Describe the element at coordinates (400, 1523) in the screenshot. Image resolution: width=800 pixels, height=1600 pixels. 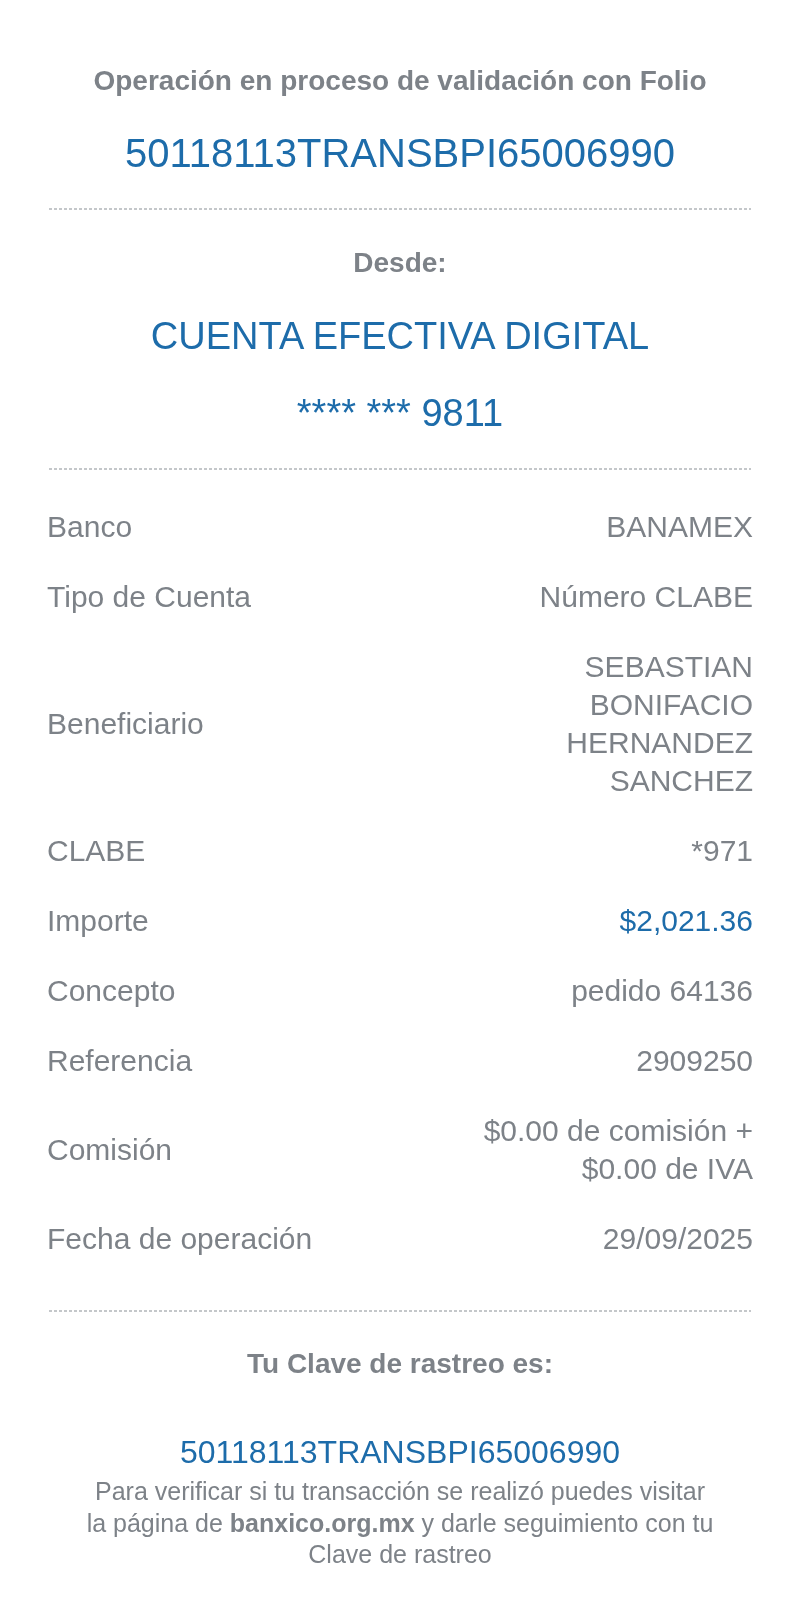
I see `info-text: Para verificar si tu transacción se realizó puedes visitar la página de banxico.org.mx y darle seguimiento con tu Clave de rastreo` at that location.